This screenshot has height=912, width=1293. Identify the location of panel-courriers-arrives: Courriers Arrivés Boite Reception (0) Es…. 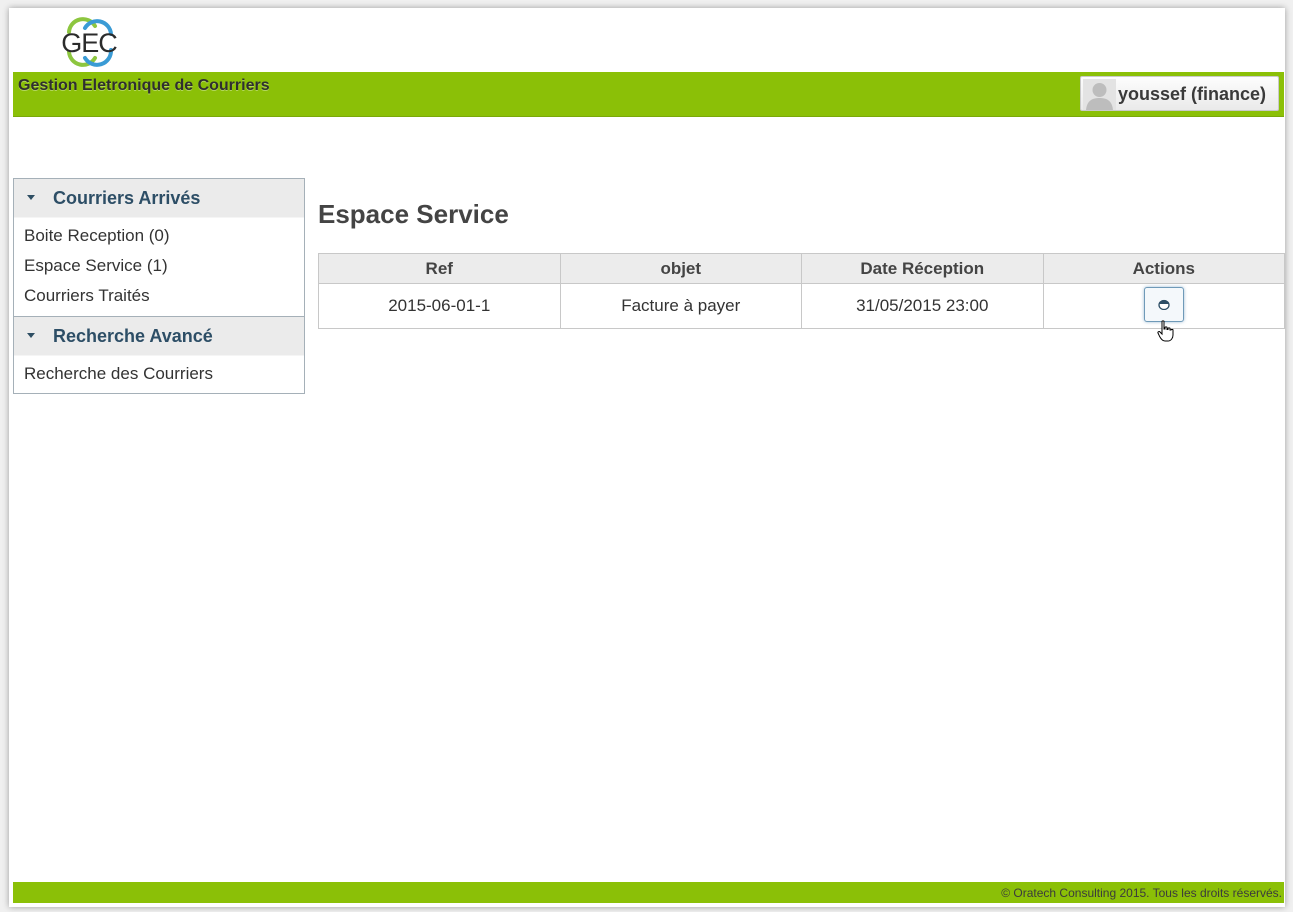
(159, 247).